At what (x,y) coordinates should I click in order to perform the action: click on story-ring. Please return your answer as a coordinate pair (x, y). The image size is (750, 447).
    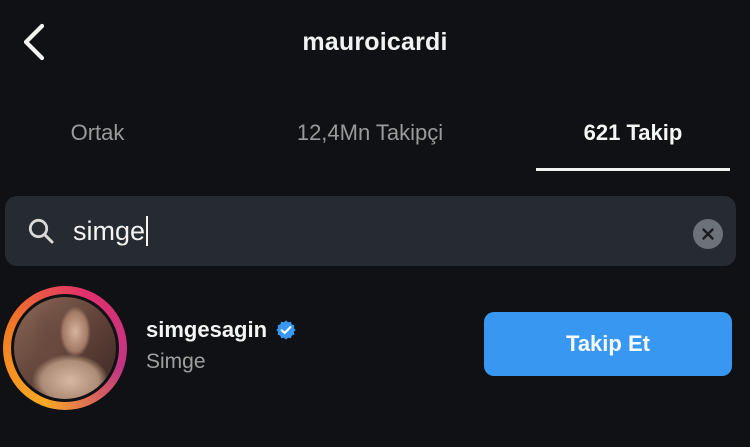
    Looking at the image, I should click on (65, 348).